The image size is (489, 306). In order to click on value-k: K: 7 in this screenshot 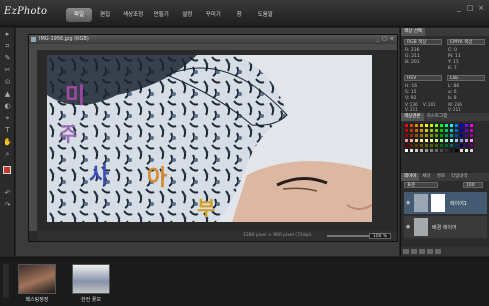, I will do `click(452, 68)`.